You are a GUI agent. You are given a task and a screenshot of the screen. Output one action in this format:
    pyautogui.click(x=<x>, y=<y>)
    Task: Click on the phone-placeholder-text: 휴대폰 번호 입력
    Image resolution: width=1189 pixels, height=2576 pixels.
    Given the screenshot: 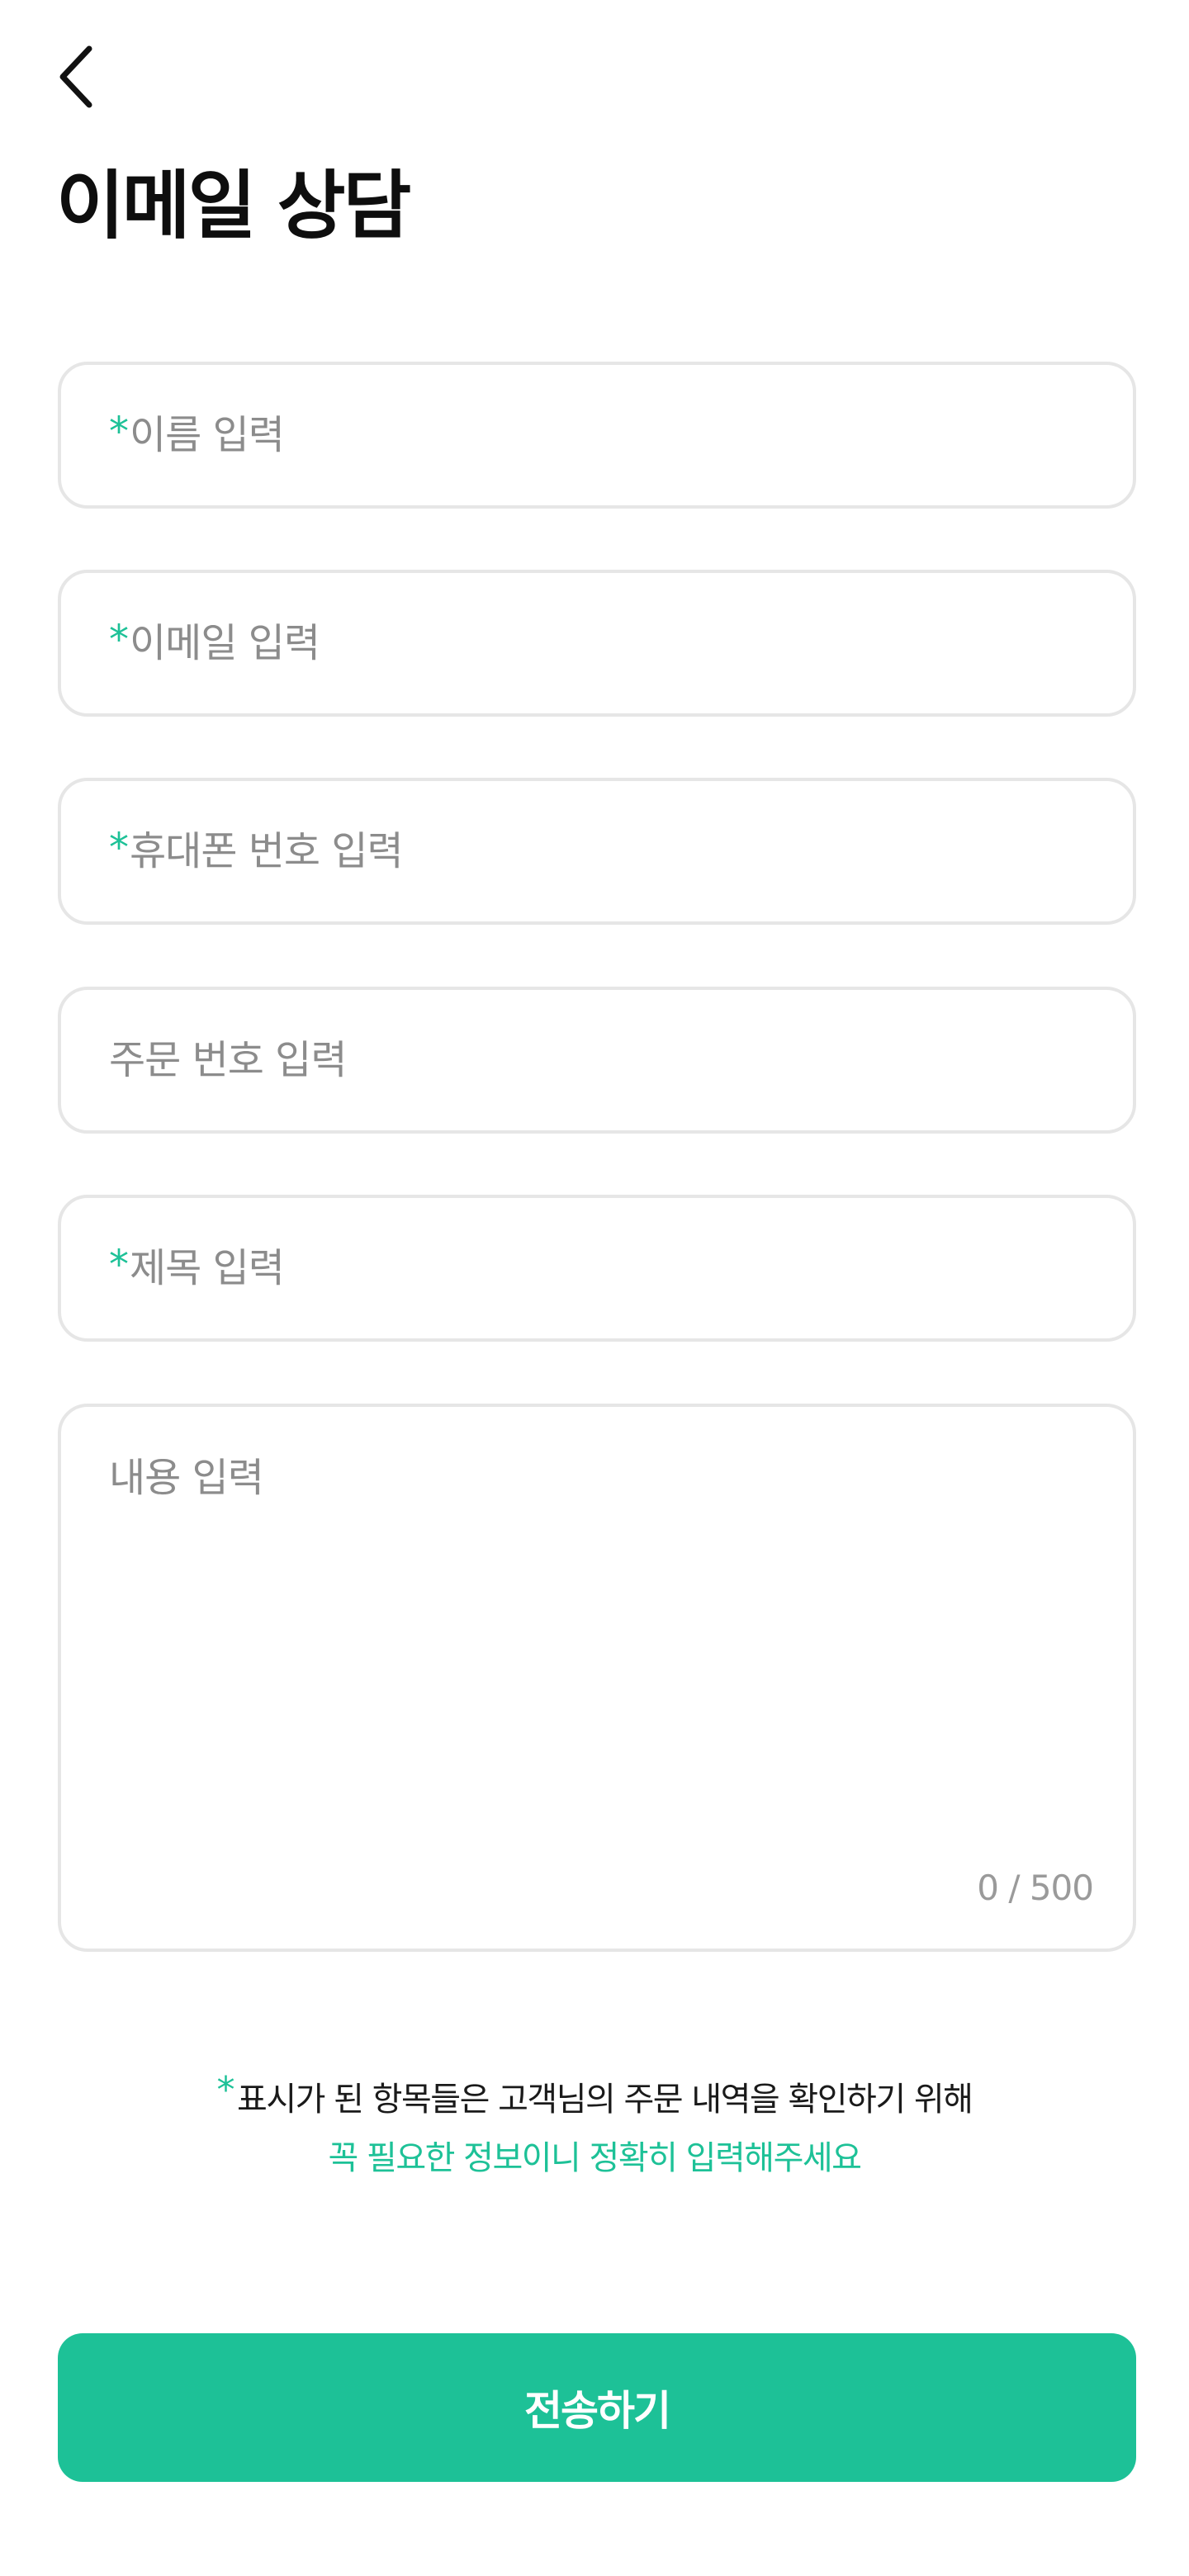 What is the action you would take?
    pyautogui.click(x=267, y=851)
    